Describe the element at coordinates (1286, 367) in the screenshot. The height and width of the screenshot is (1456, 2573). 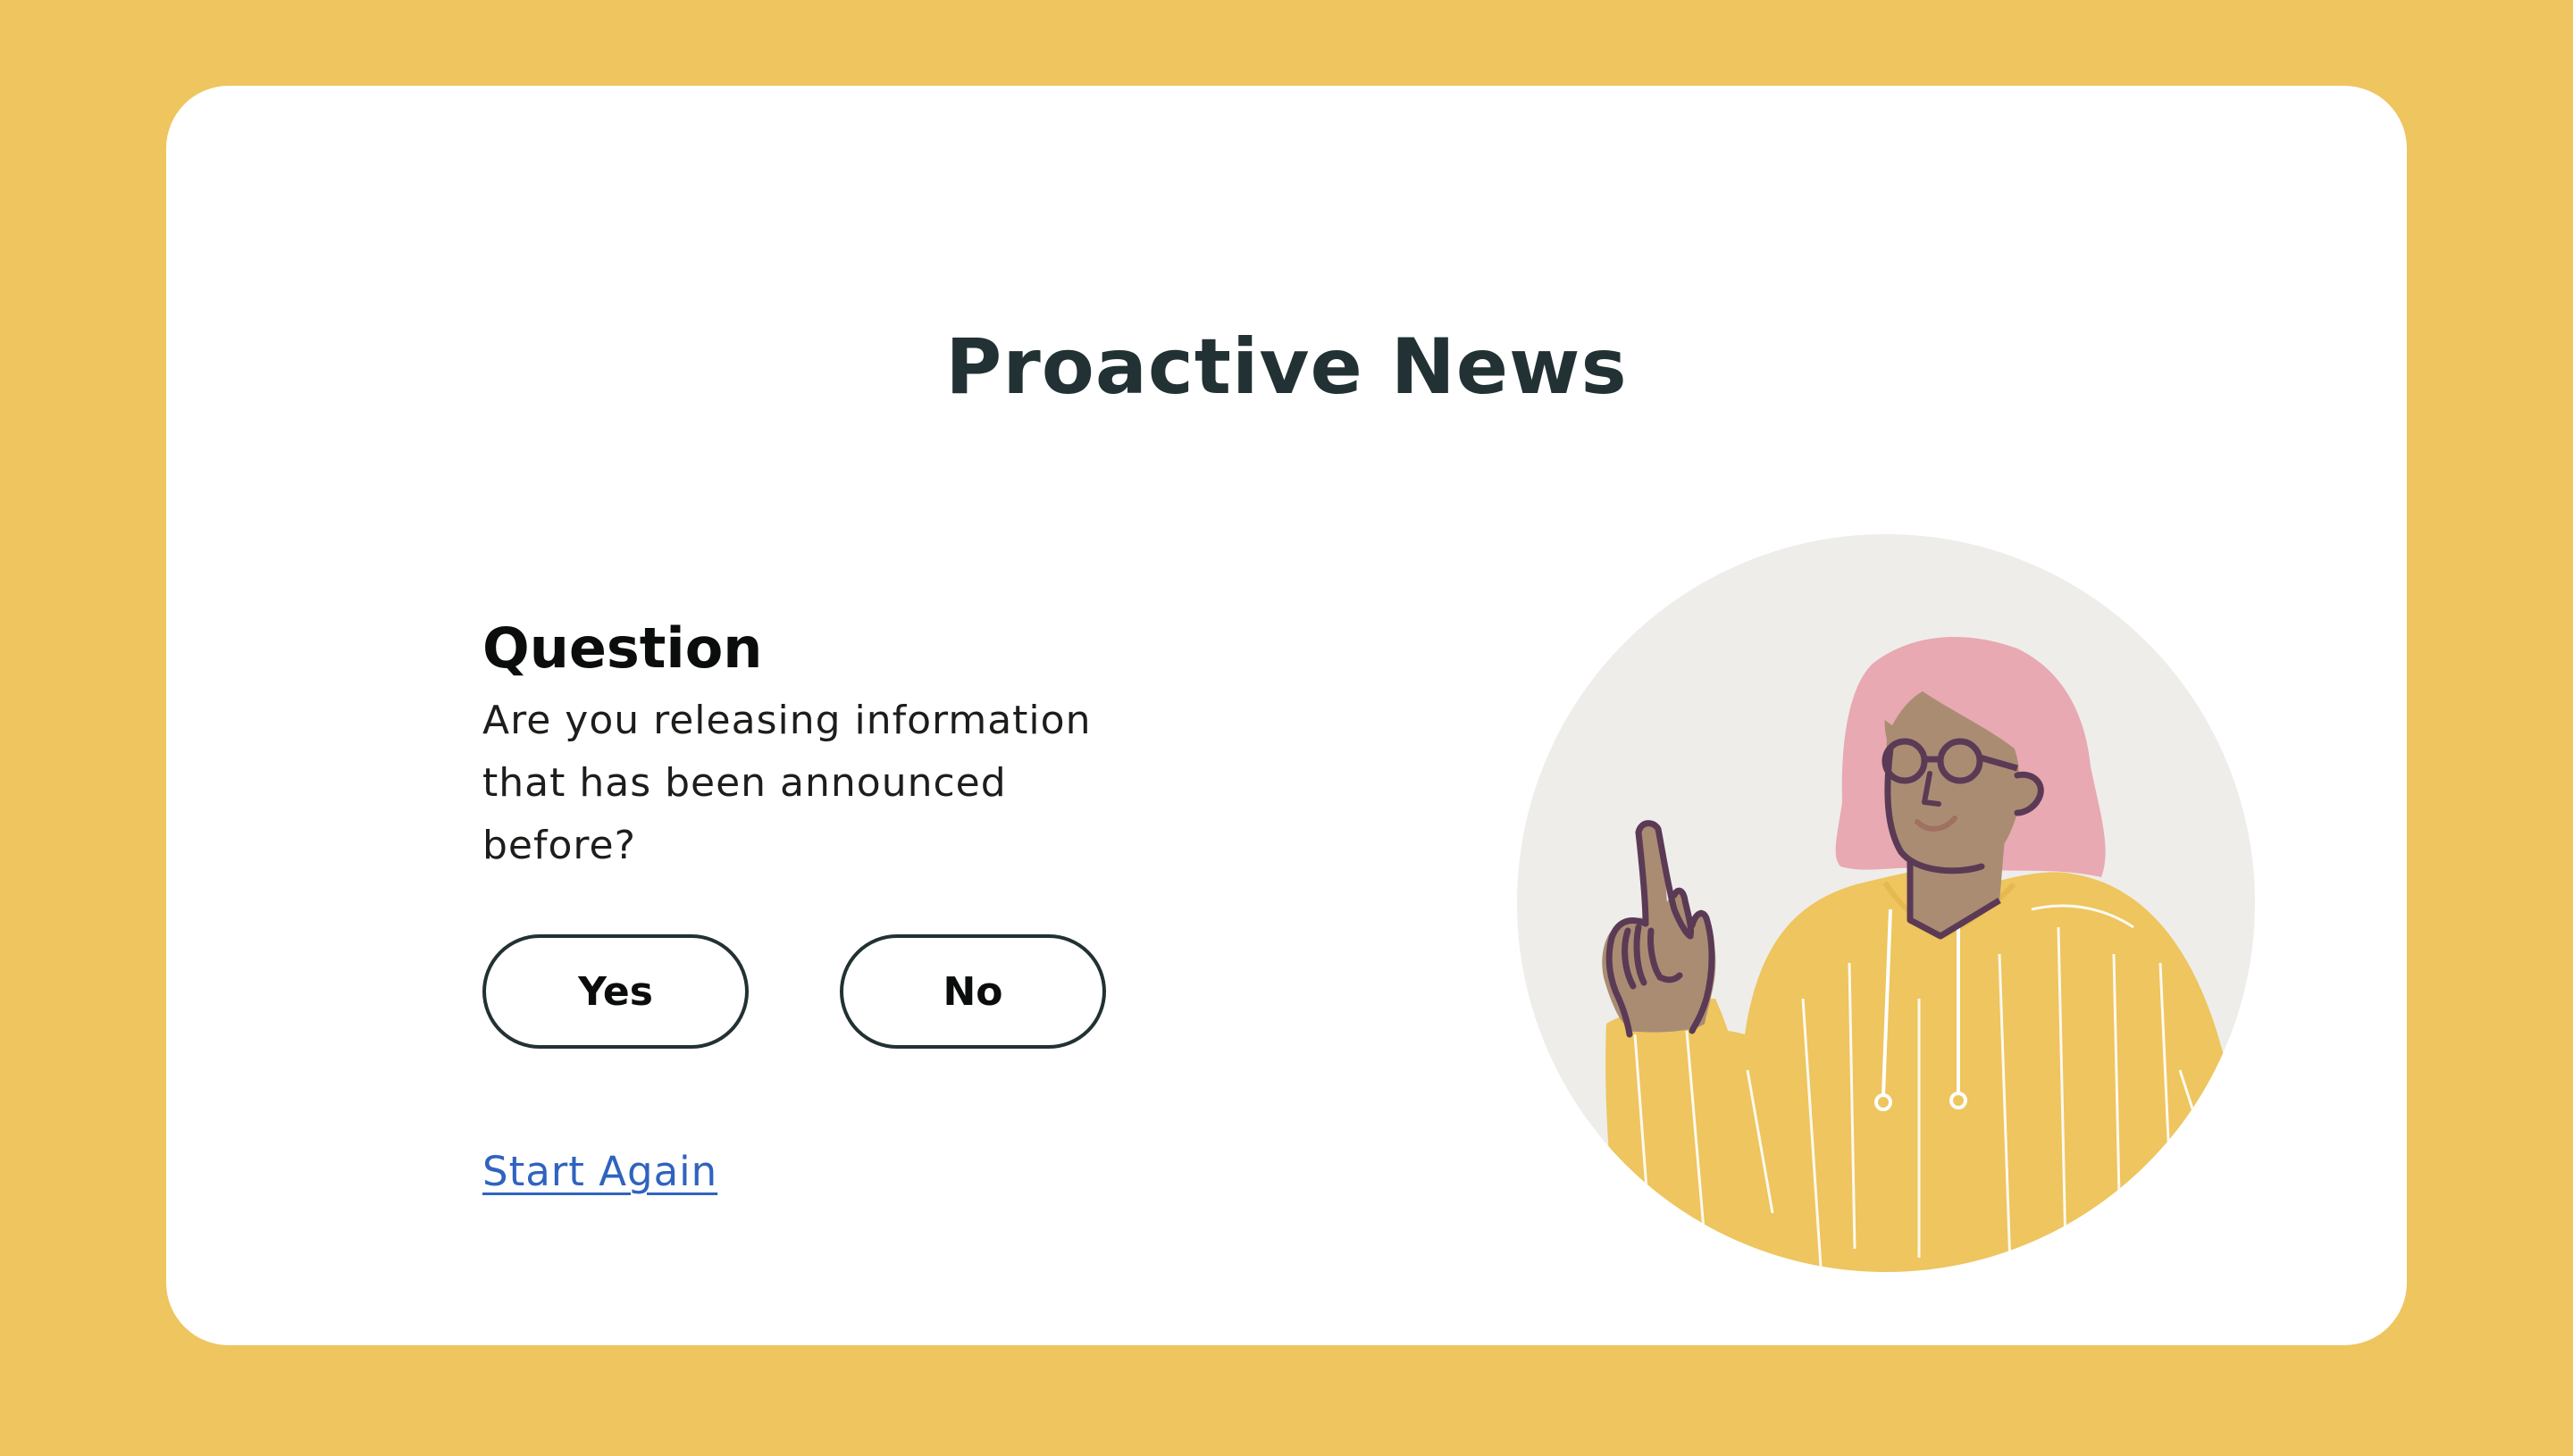
I see `page-title: Proactive News` at that location.